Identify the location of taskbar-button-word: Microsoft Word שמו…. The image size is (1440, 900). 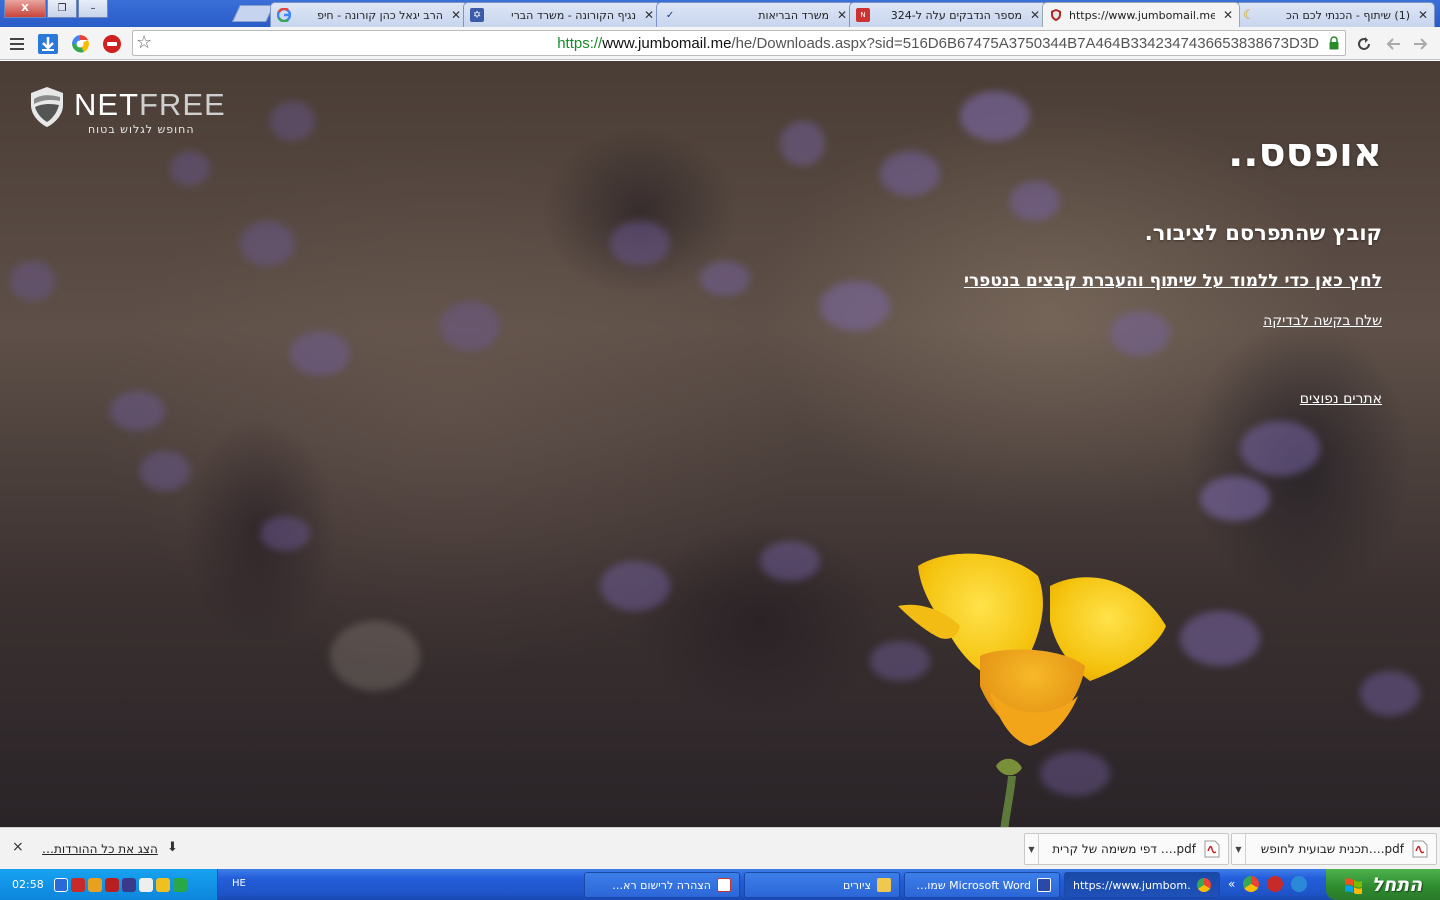
(982, 885).